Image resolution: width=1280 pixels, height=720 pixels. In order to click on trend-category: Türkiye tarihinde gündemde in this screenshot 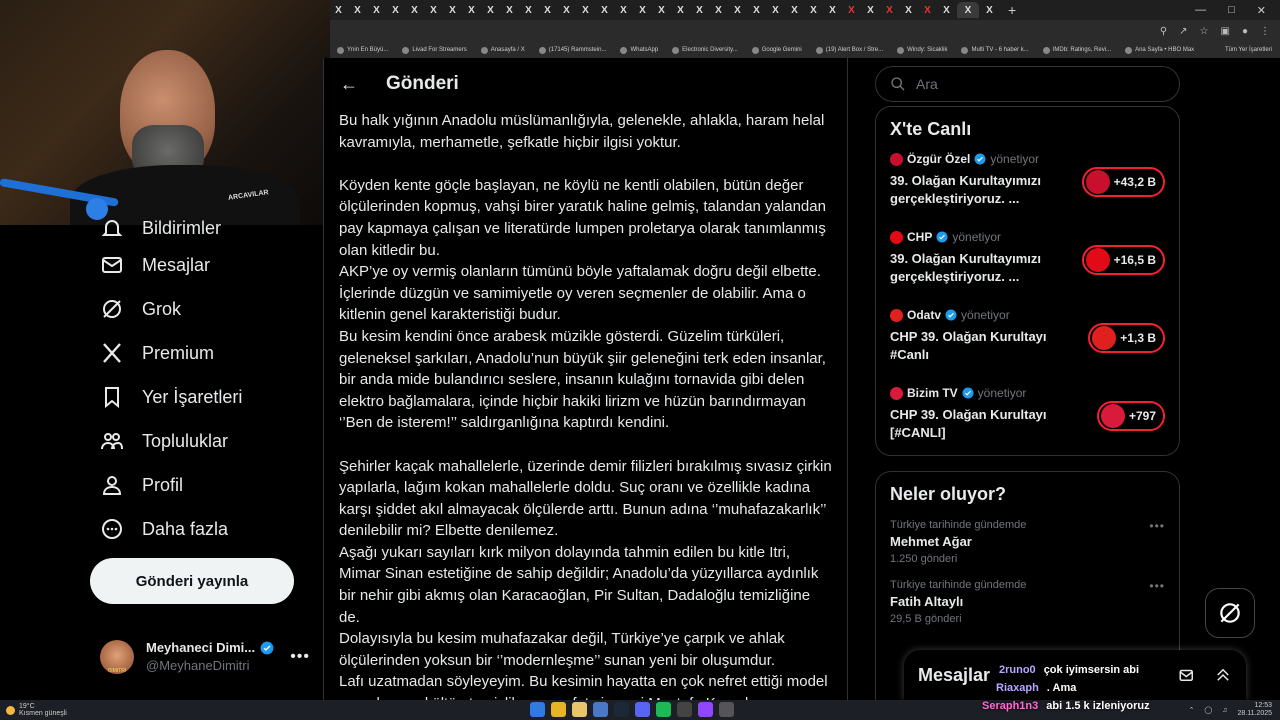, I will do `click(958, 585)`.